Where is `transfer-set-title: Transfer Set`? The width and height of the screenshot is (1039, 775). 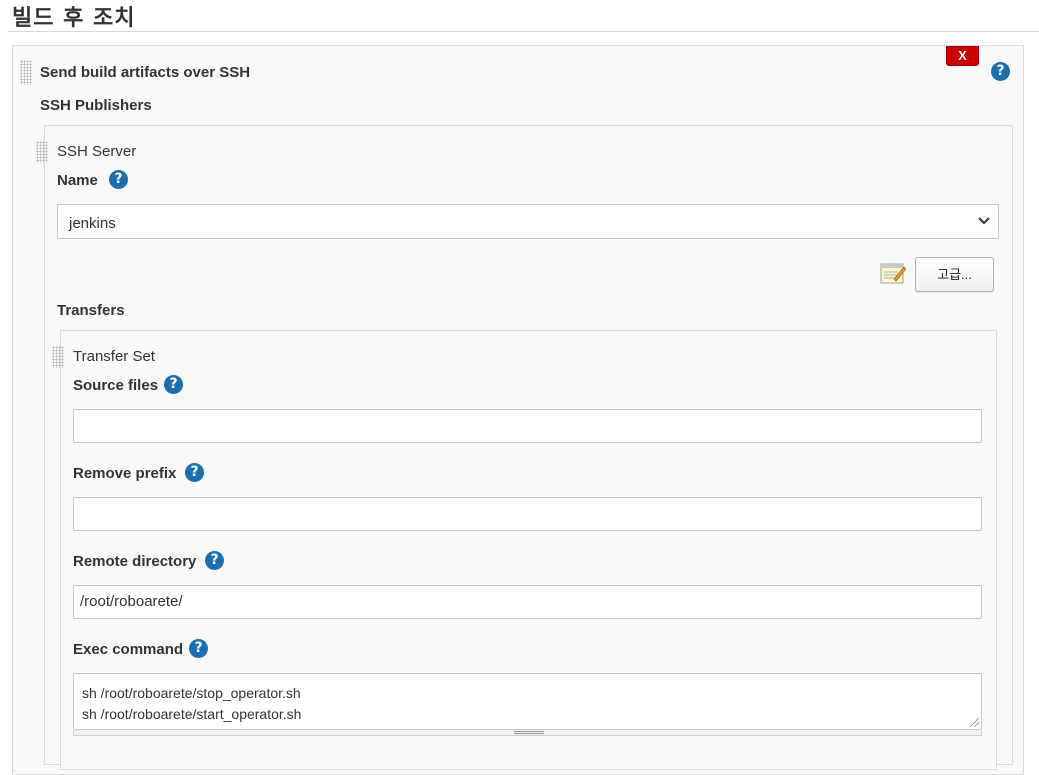 transfer-set-title: Transfer Set is located at coordinates (114, 356).